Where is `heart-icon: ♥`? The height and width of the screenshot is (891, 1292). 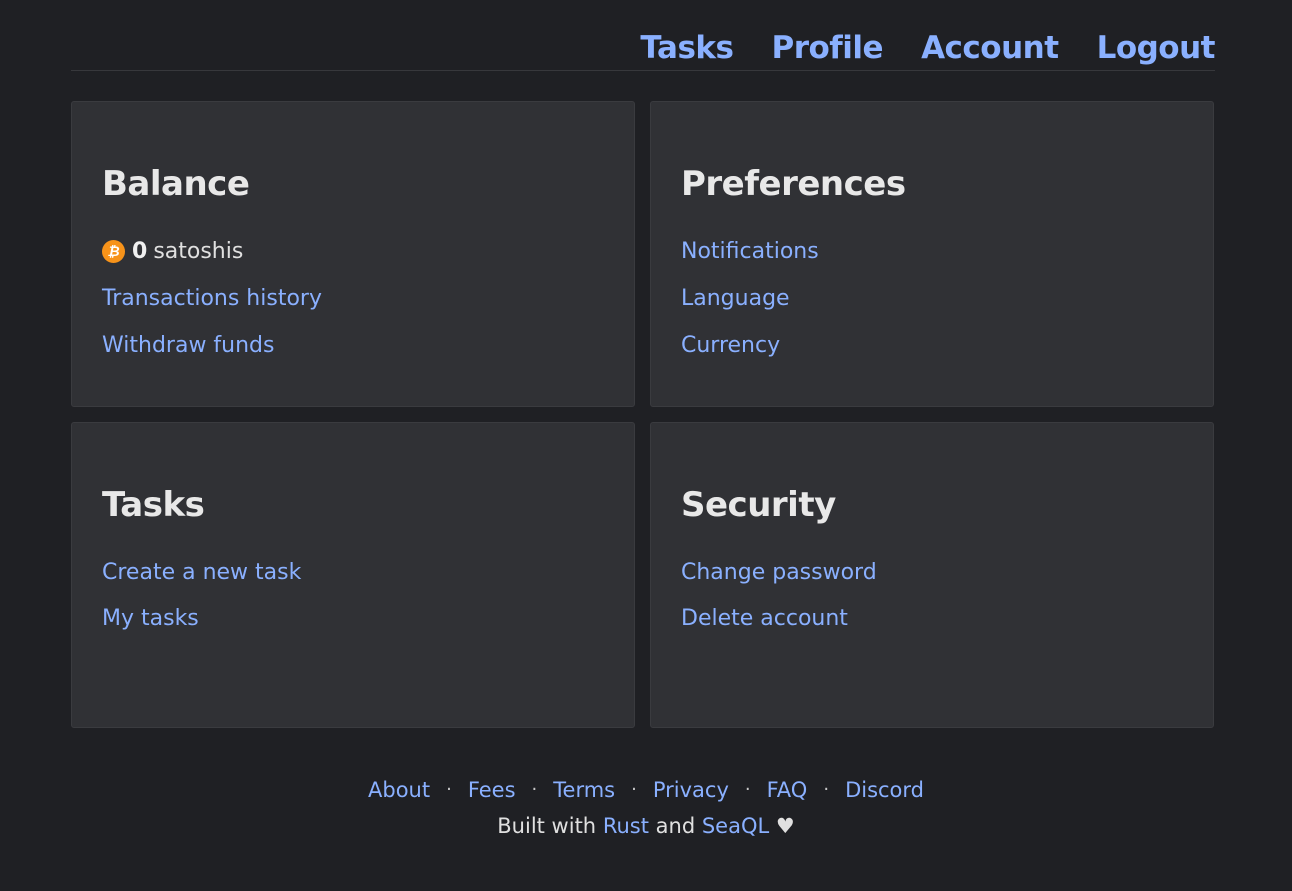 heart-icon: ♥ is located at coordinates (785, 826).